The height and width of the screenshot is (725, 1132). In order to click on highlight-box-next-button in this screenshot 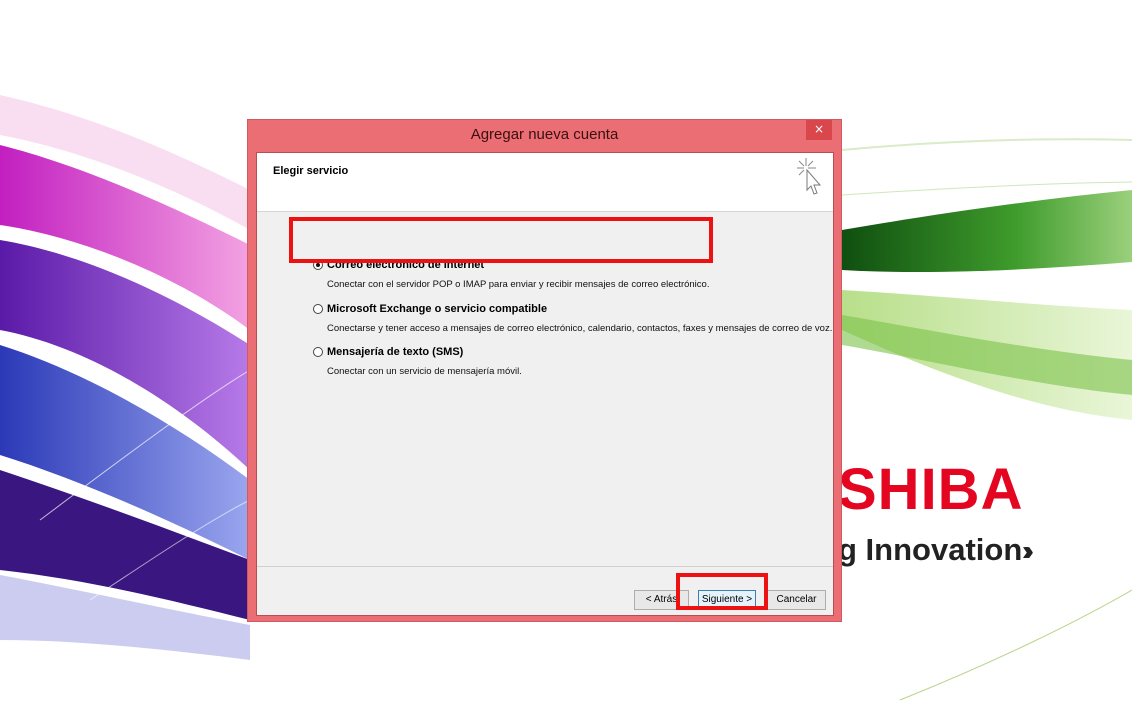, I will do `click(722, 591)`.